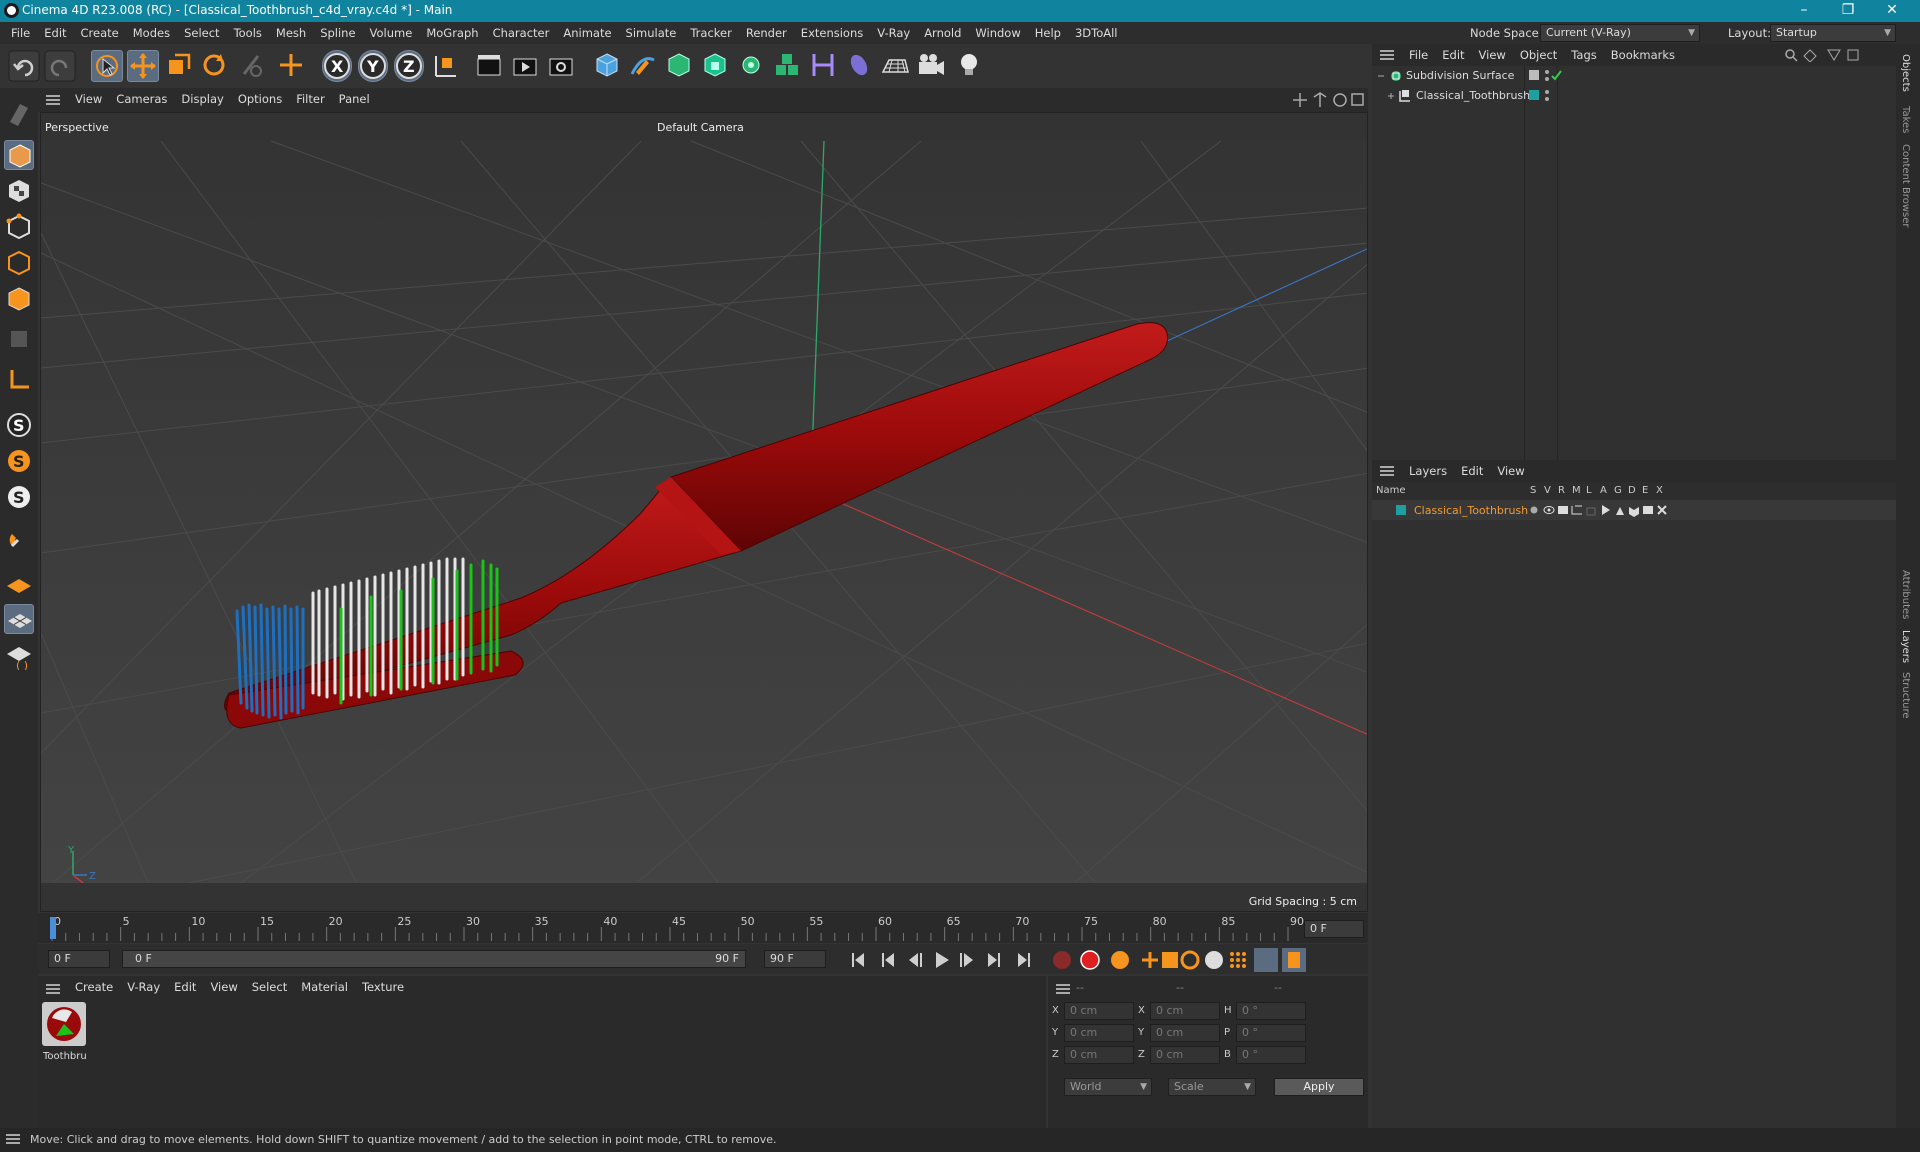  What do you see at coordinates (1510, 471) in the screenshot?
I see `layers-menu-view: View` at bounding box center [1510, 471].